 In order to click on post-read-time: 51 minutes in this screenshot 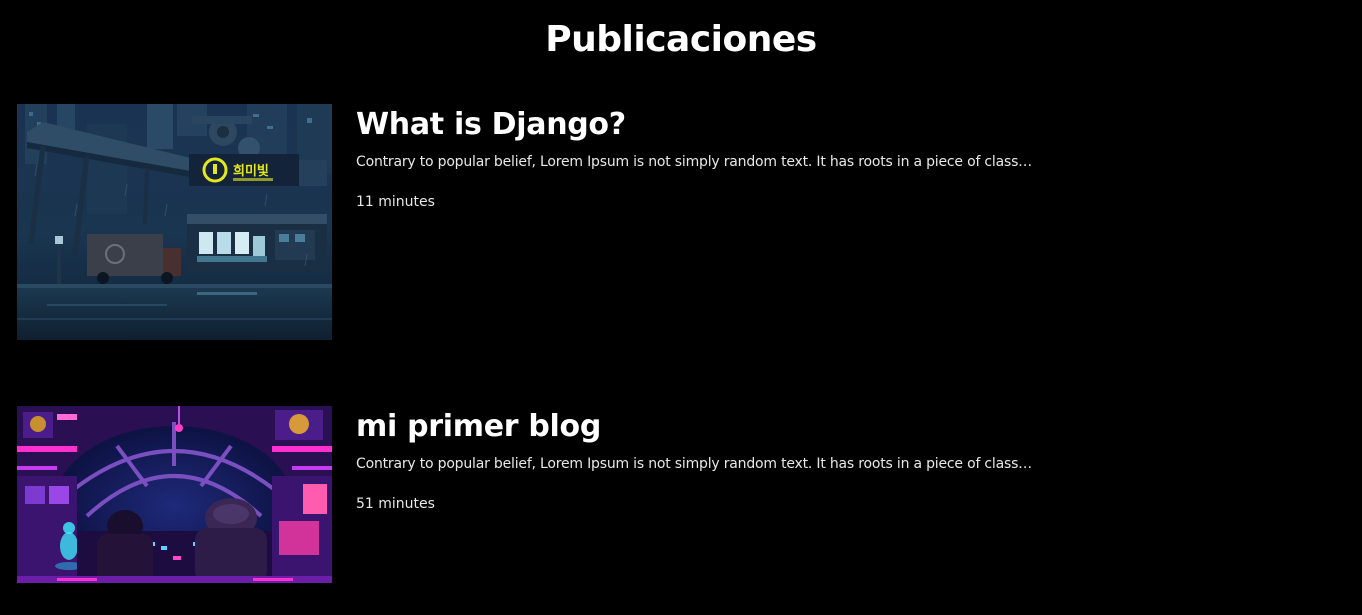, I will do `click(395, 504)`.